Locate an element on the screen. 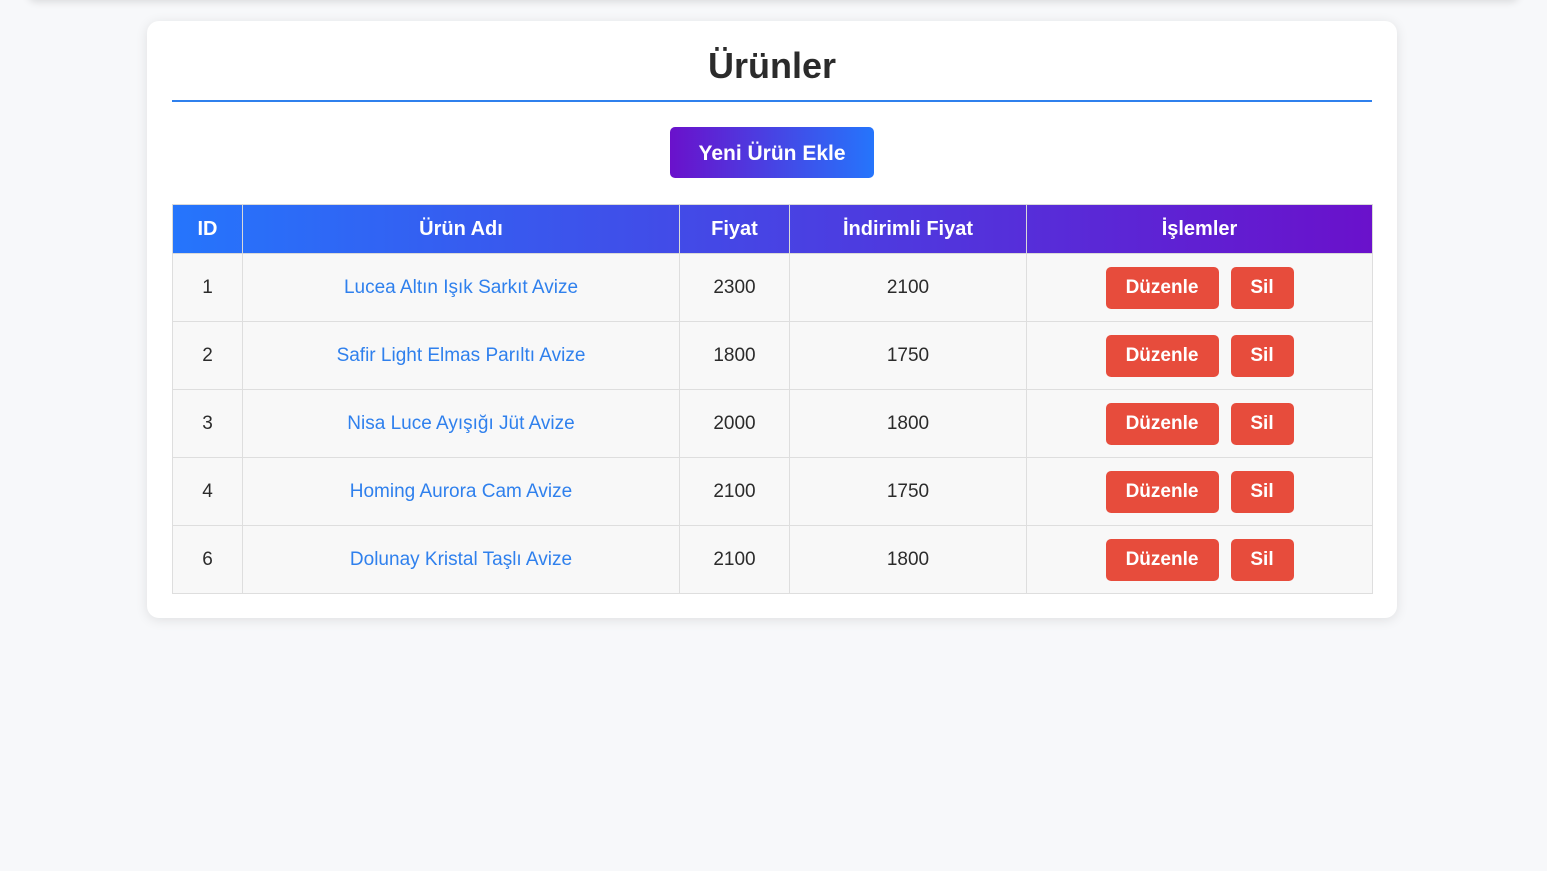  cell-name: Lucea Altın Işık Sarkıt Avize is located at coordinates (461, 287).